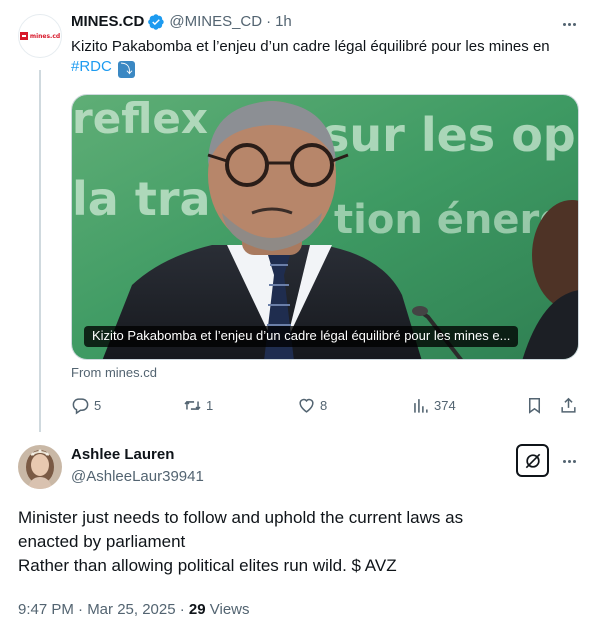 This screenshot has height=634, width=598. I want to click on bg-word-4: tion énerg, so click(451, 220).